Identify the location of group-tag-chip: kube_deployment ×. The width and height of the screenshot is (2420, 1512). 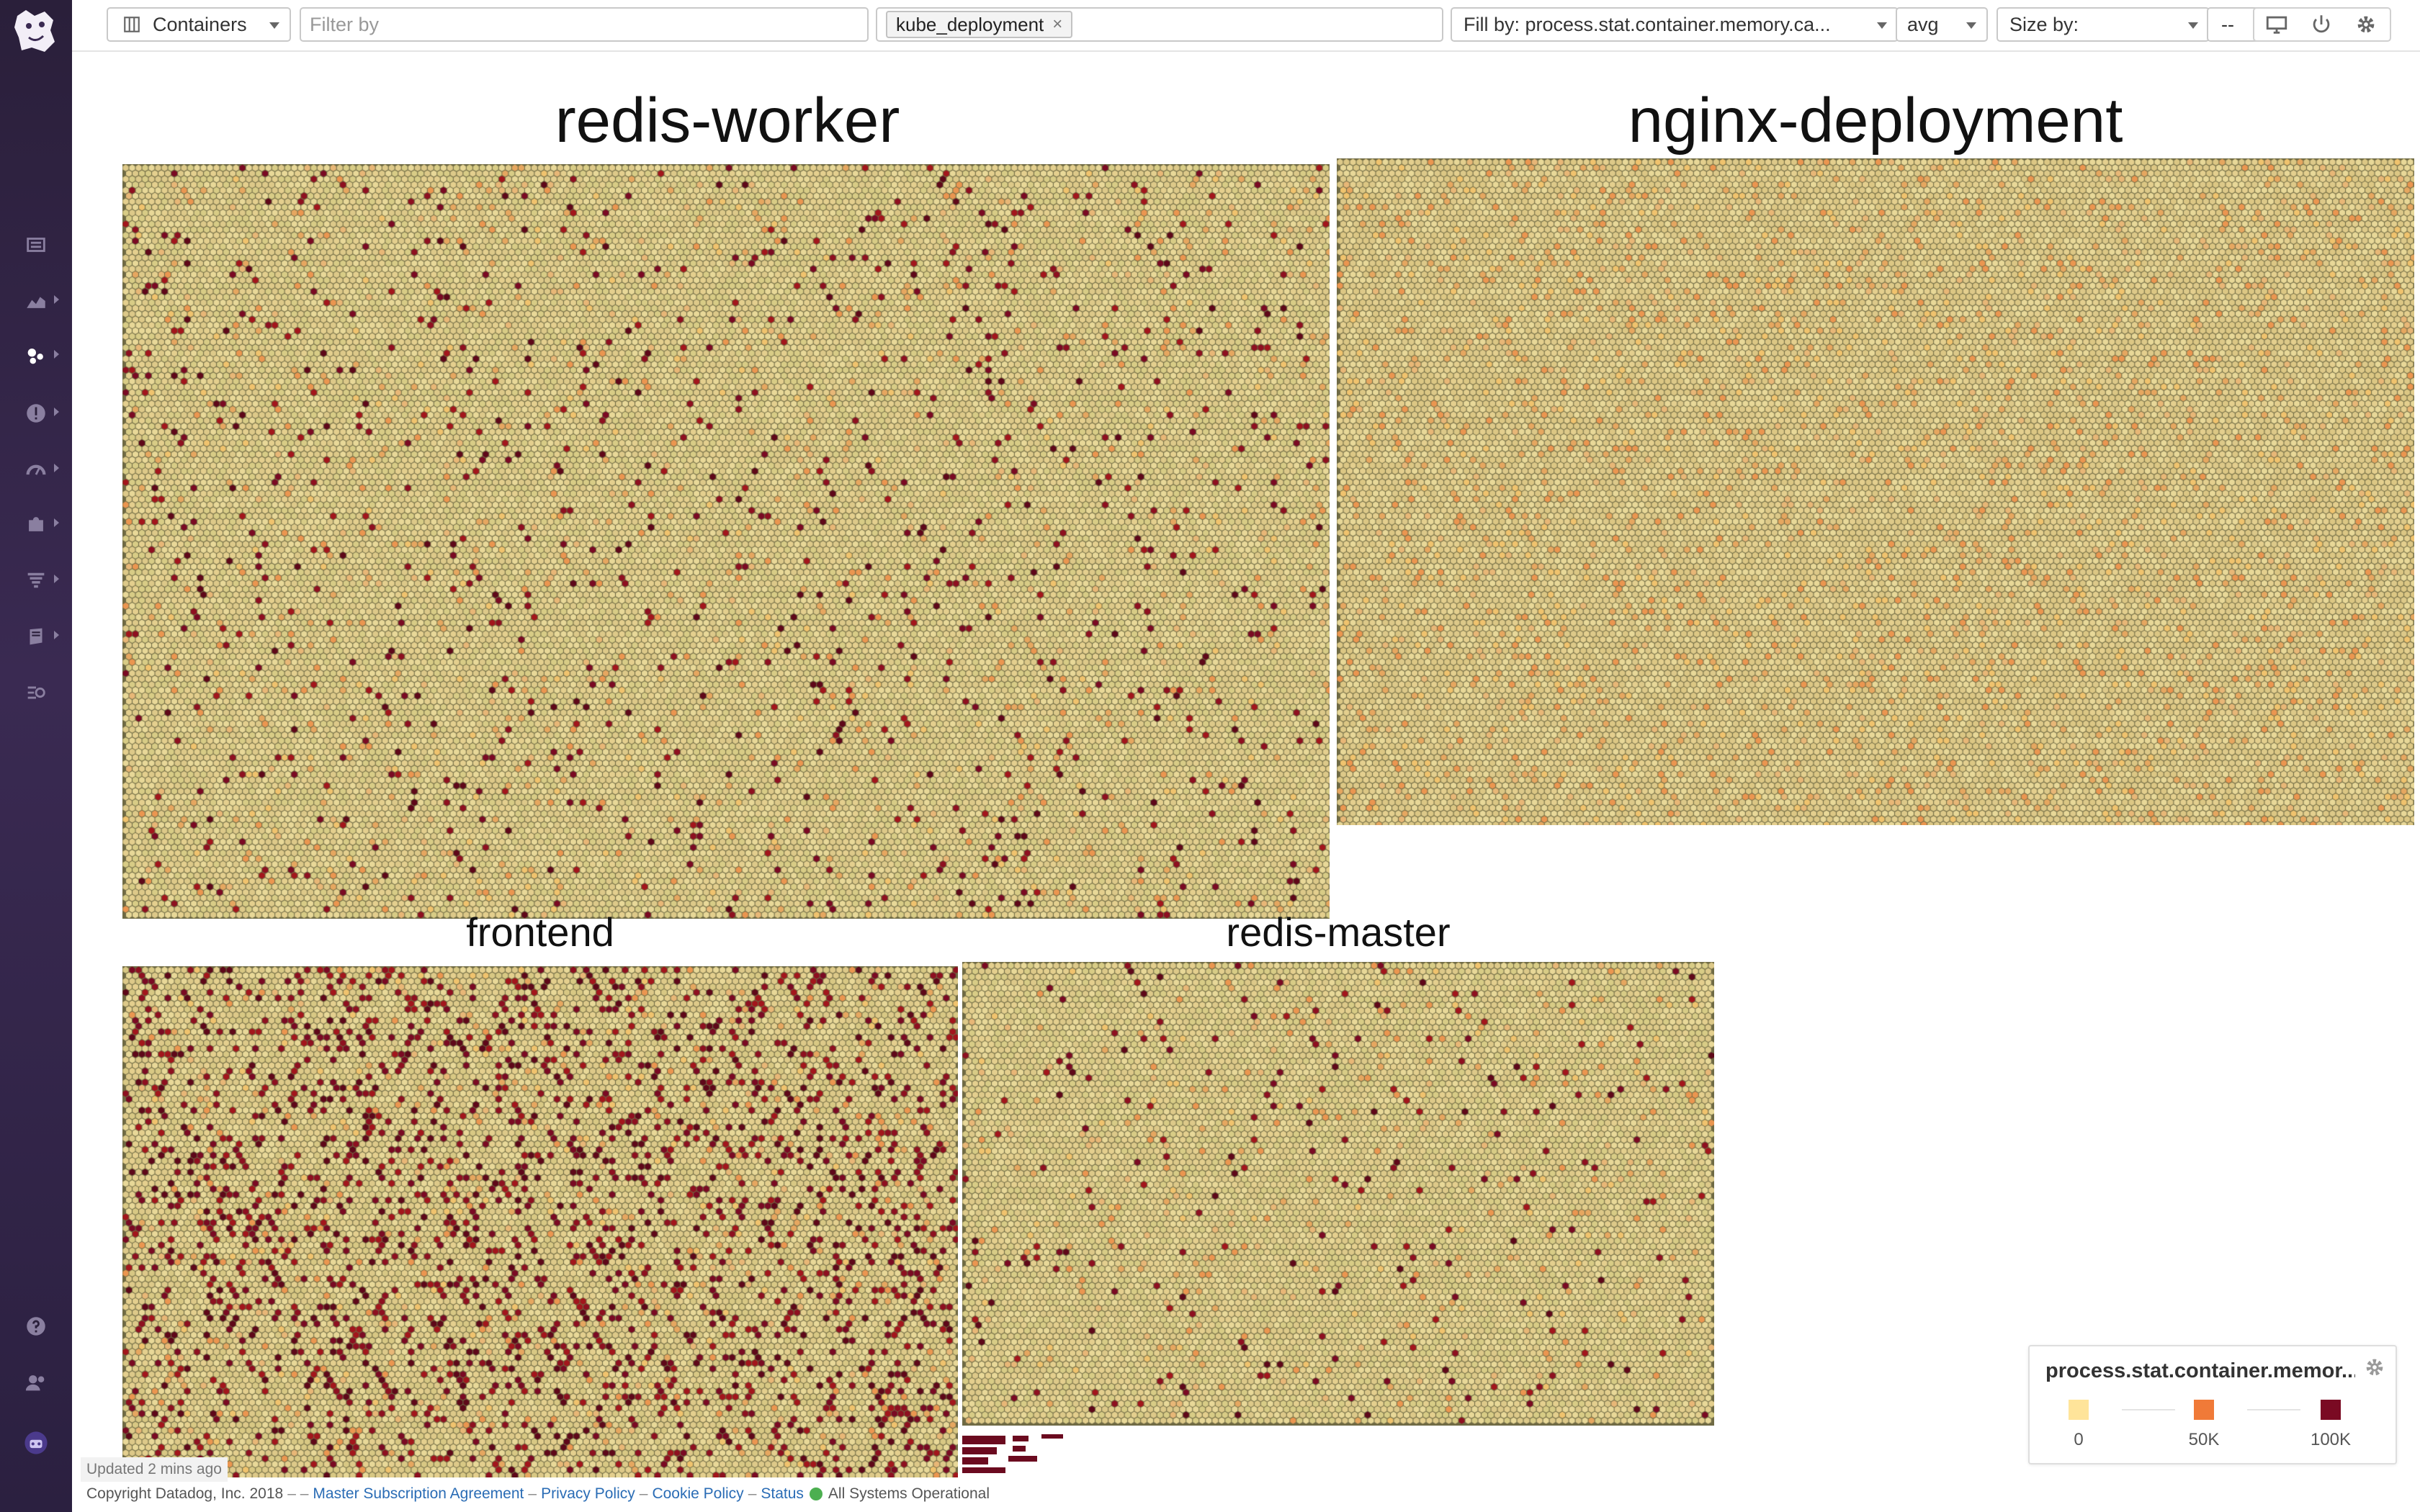
(979, 24).